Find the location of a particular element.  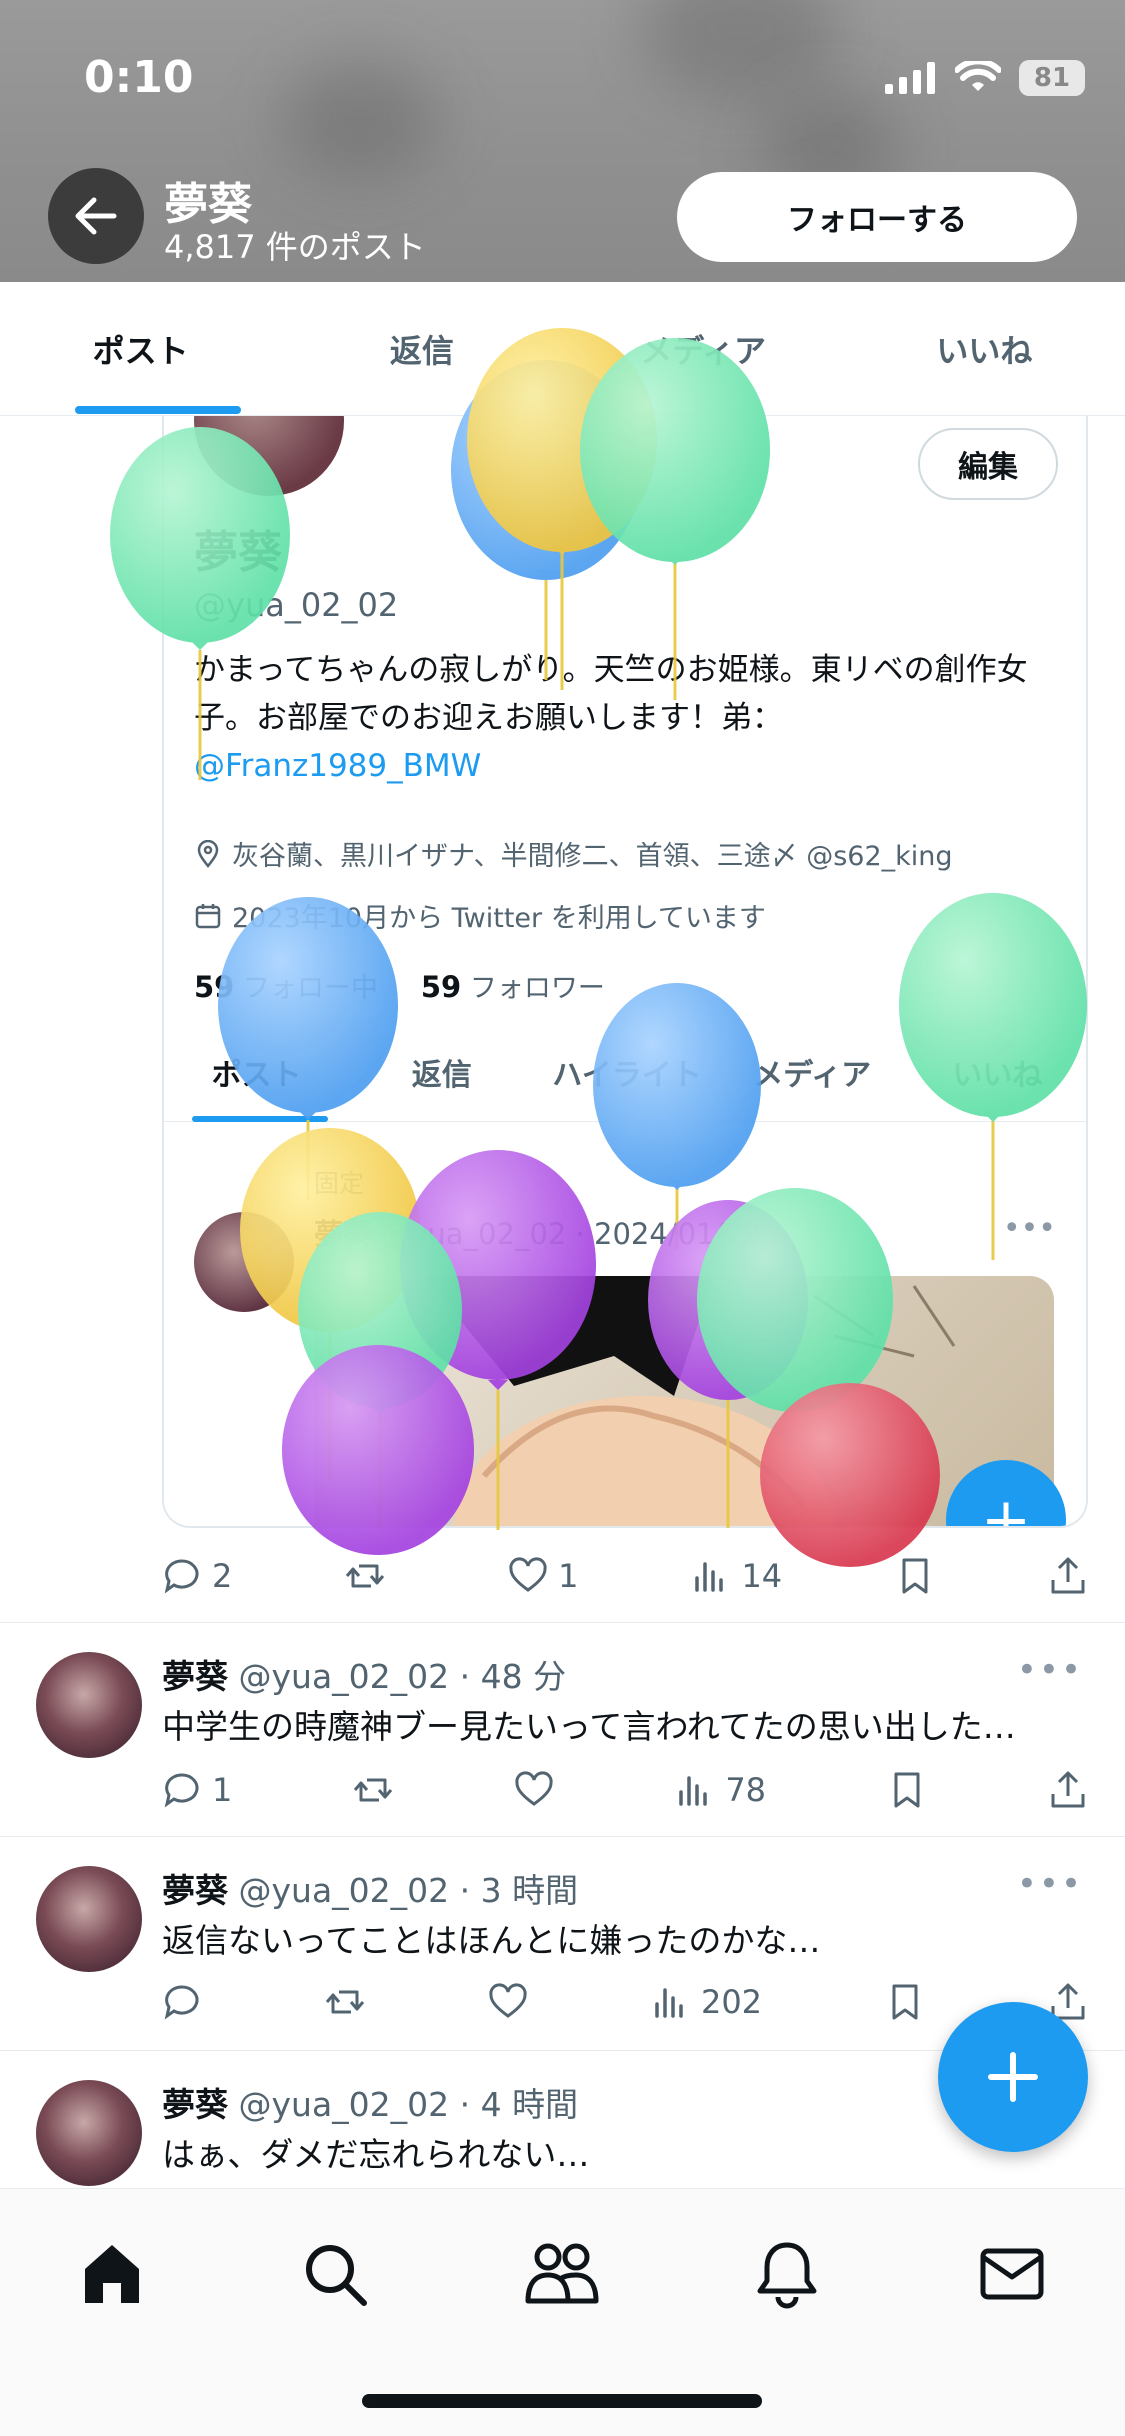

profile-tabs: ポスト 返信 メディア いいね is located at coordinates (562, 349).